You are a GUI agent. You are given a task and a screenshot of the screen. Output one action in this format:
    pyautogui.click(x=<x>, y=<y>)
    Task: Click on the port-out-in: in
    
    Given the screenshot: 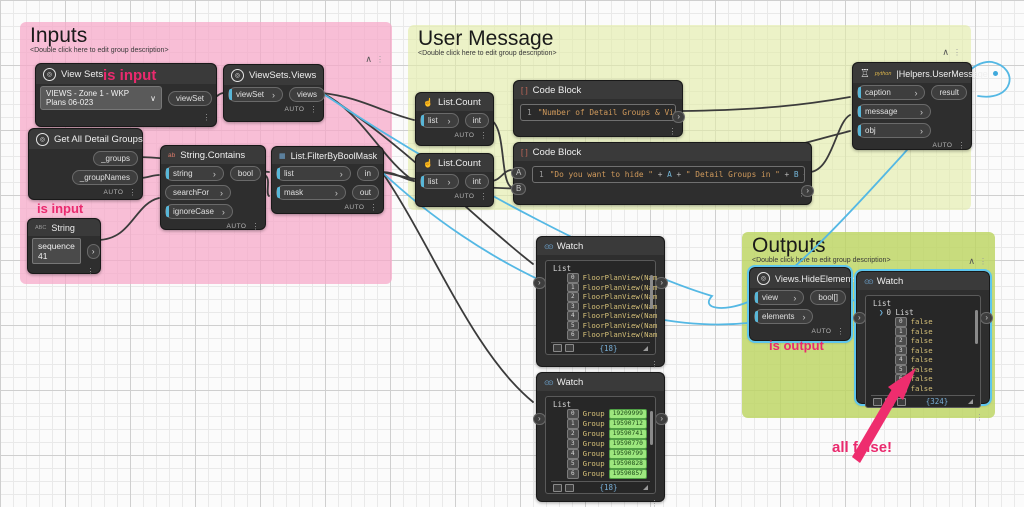 What is the action you would take?
    pyautogui.click(x=367, y=173)
    